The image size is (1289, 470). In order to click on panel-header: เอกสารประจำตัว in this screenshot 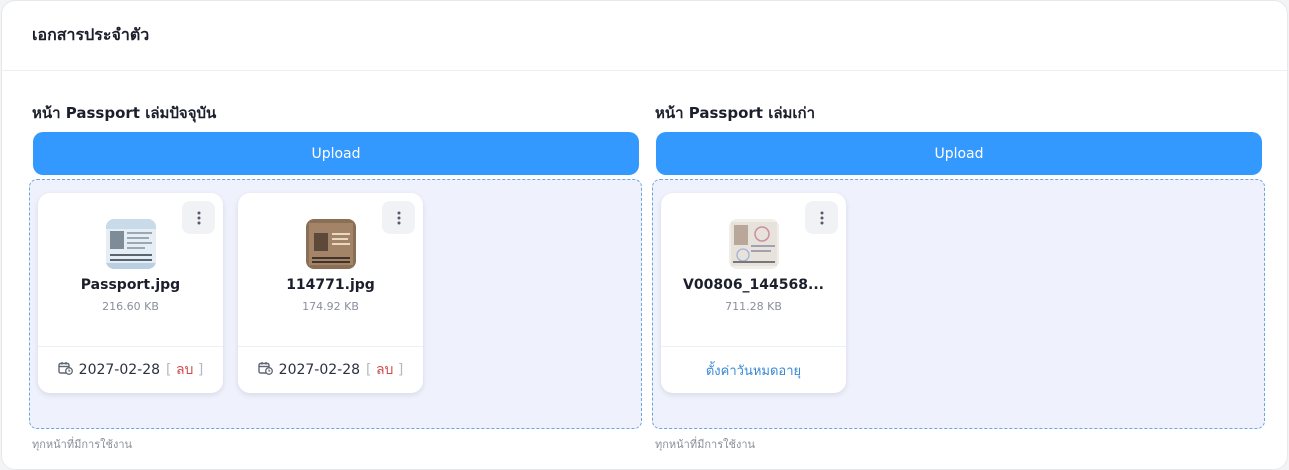, I will do `click(644, 36)`.